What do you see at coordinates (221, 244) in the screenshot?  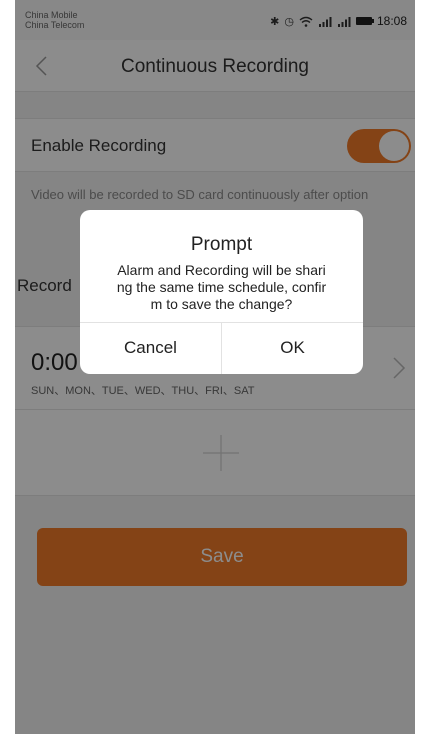 I see `dialog-title: Prompt` at bounding box center [221, 244].